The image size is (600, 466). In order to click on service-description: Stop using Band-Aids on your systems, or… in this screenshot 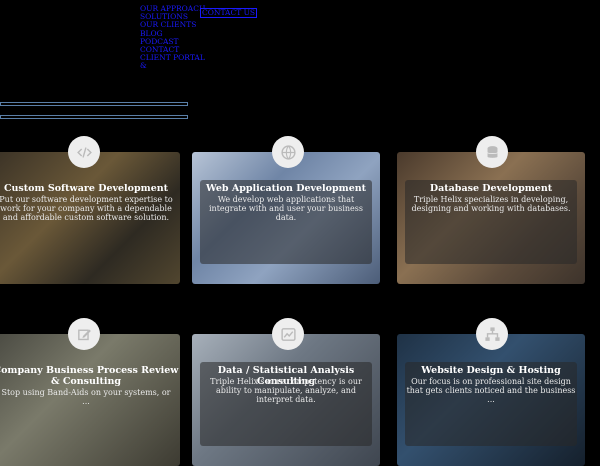, I will do `click(86, 397)`.